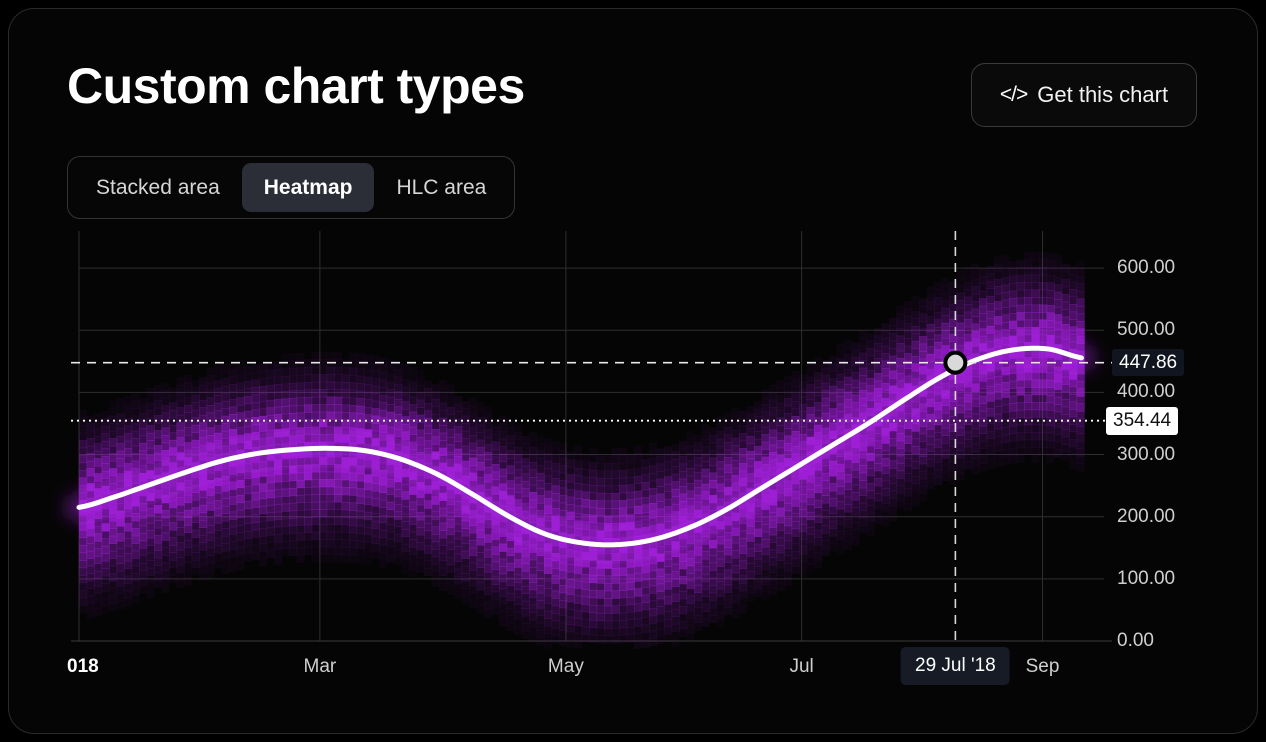 The image size is (1266, 742). Describe the element at coordinates (1146, 578) in the screenshot. I see `y-axis-tick: 100.00` at that location.